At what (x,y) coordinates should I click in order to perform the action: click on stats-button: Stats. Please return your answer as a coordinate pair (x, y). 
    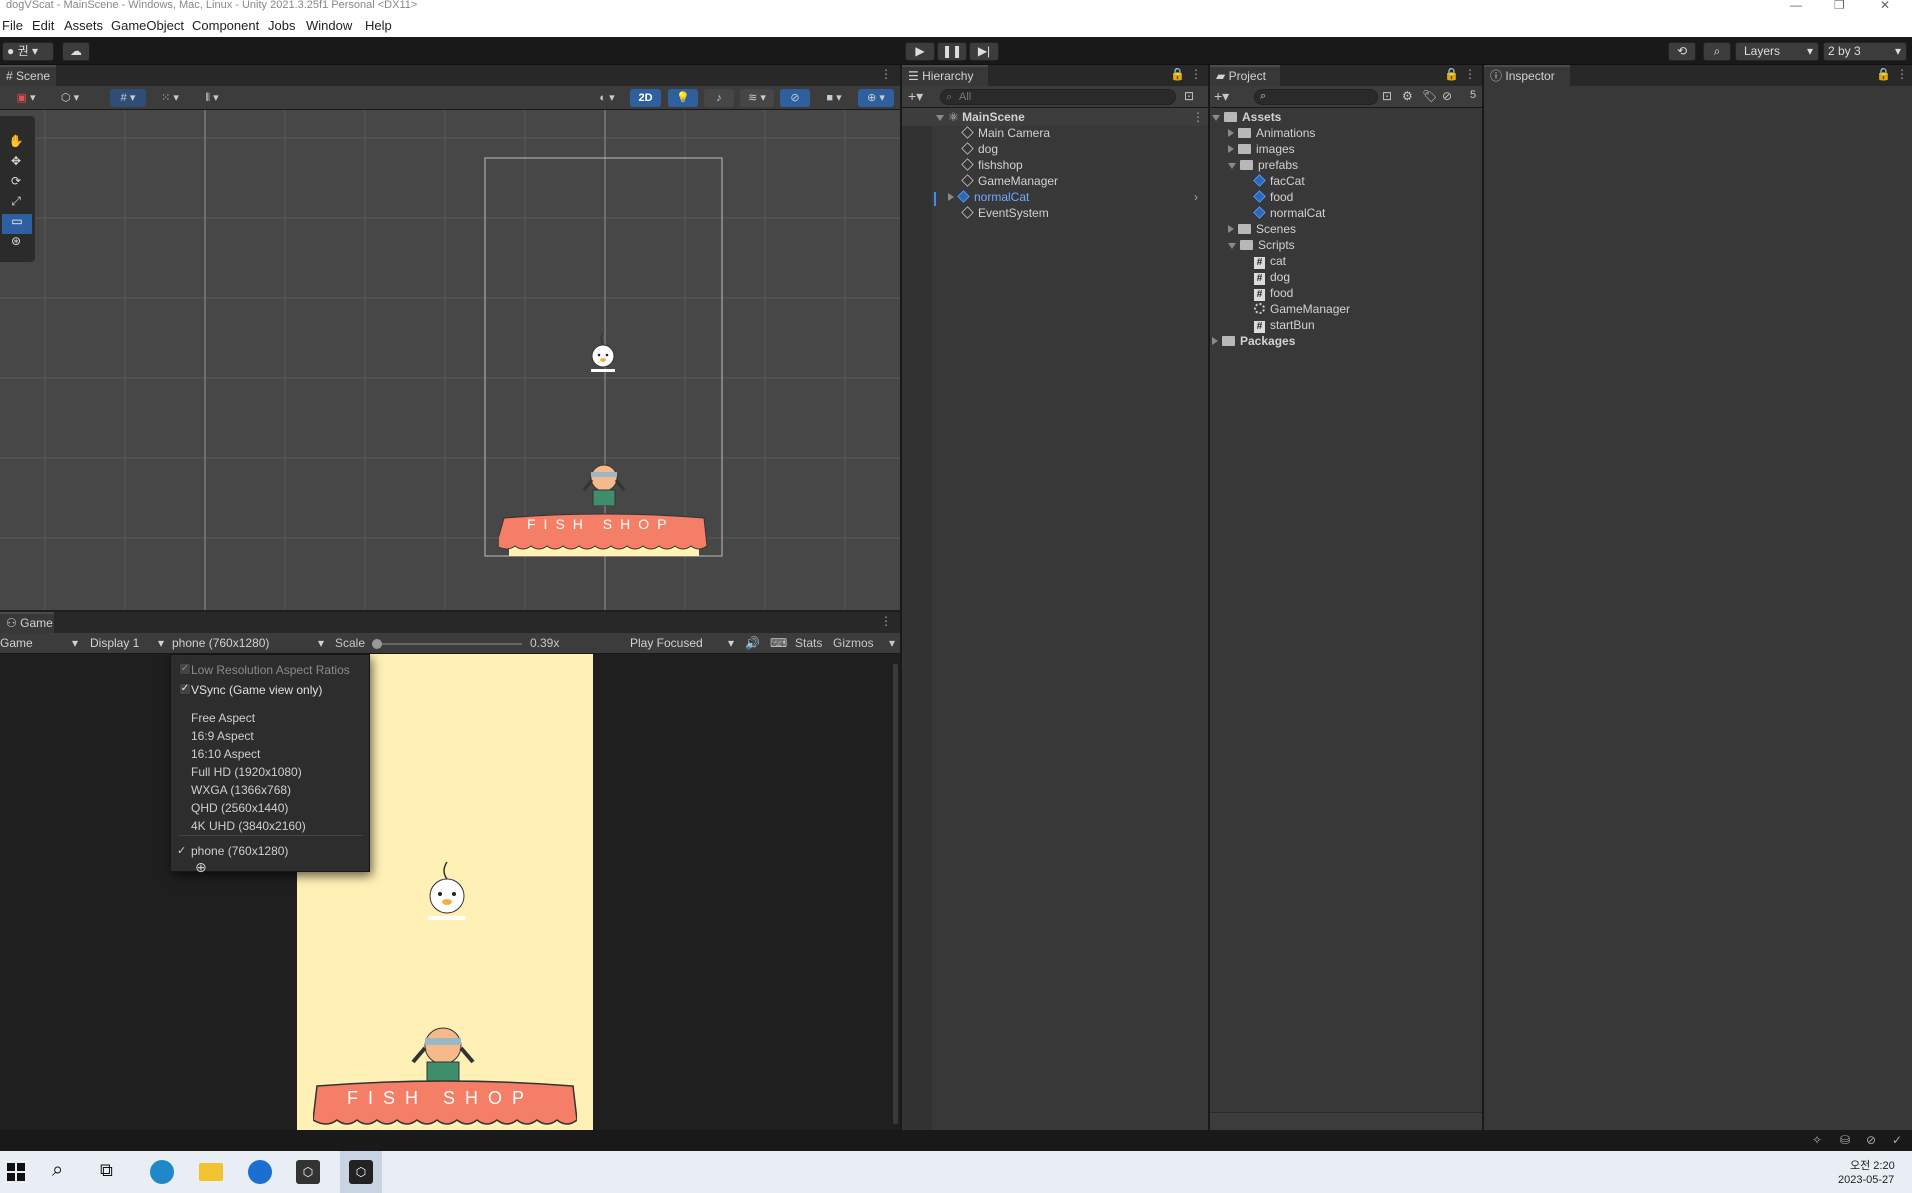
    Looking at the image, I should click on (808, 643).